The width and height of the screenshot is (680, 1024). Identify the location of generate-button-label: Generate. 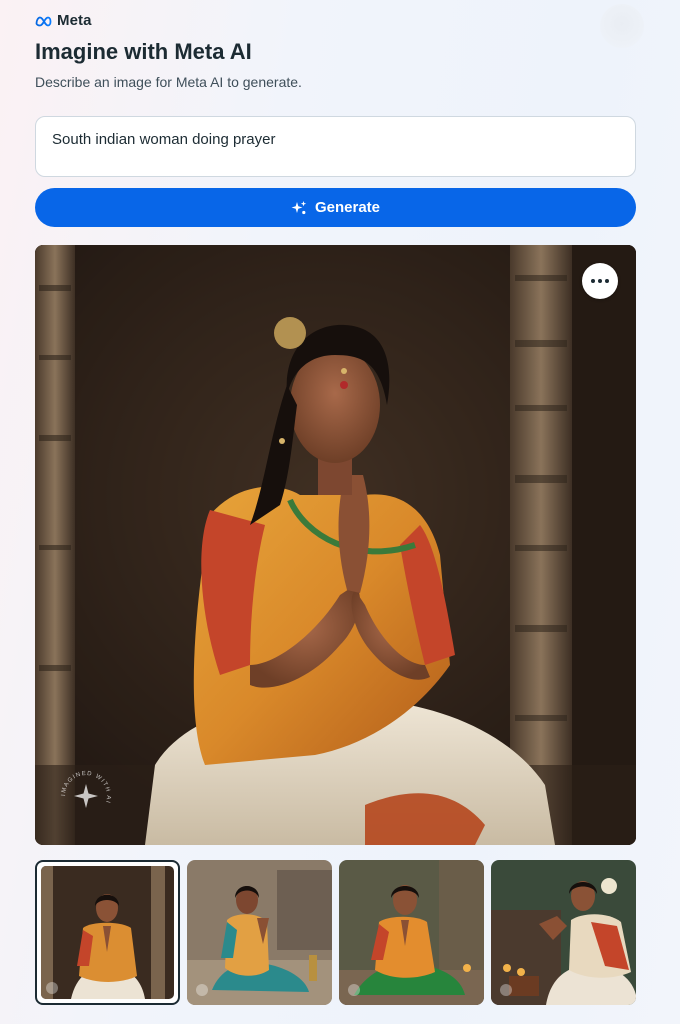
(347, 207).